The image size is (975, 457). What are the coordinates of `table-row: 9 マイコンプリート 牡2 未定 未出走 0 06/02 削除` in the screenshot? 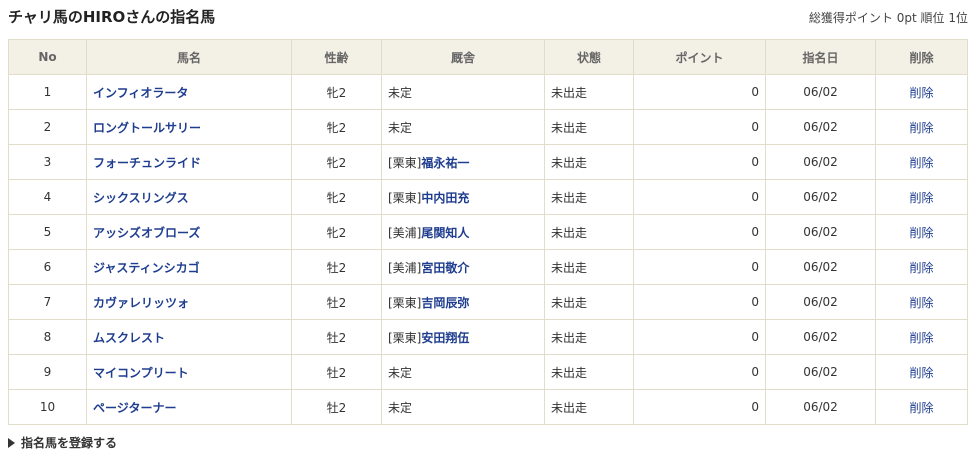 It's located at (488, 372).